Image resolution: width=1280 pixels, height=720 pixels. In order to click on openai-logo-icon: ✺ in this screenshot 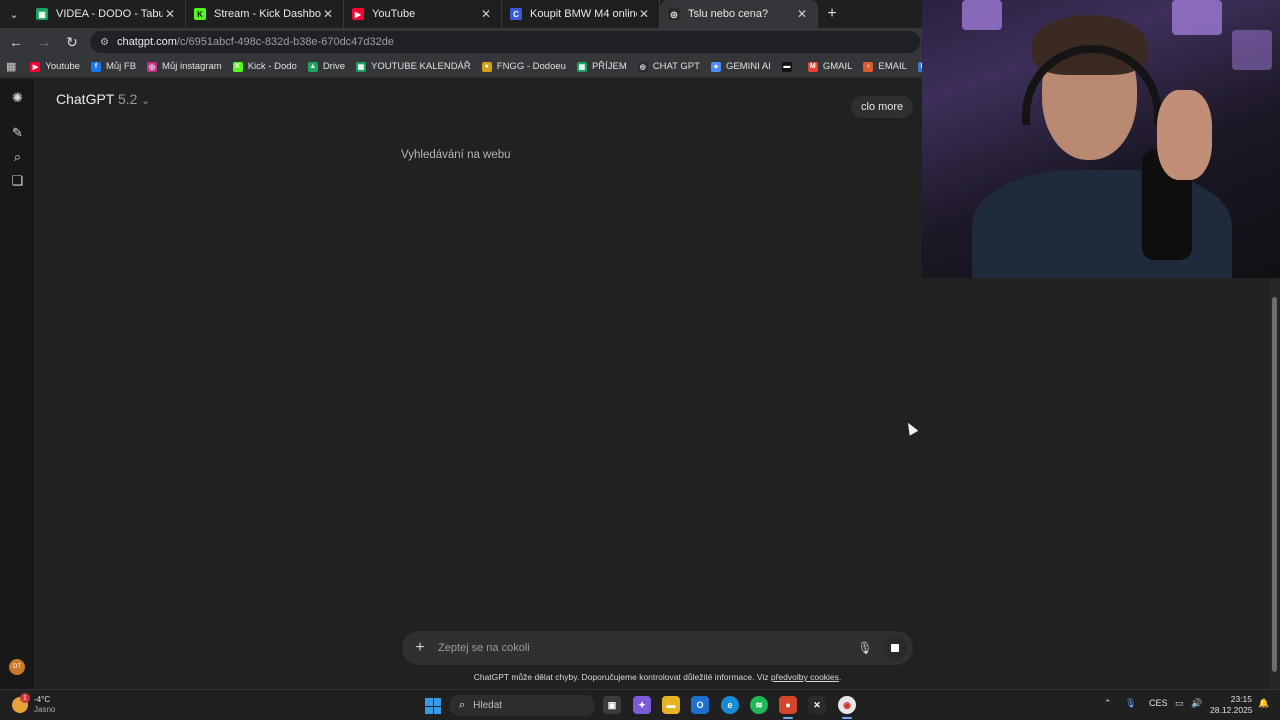, I will do `click(17, 97)`.